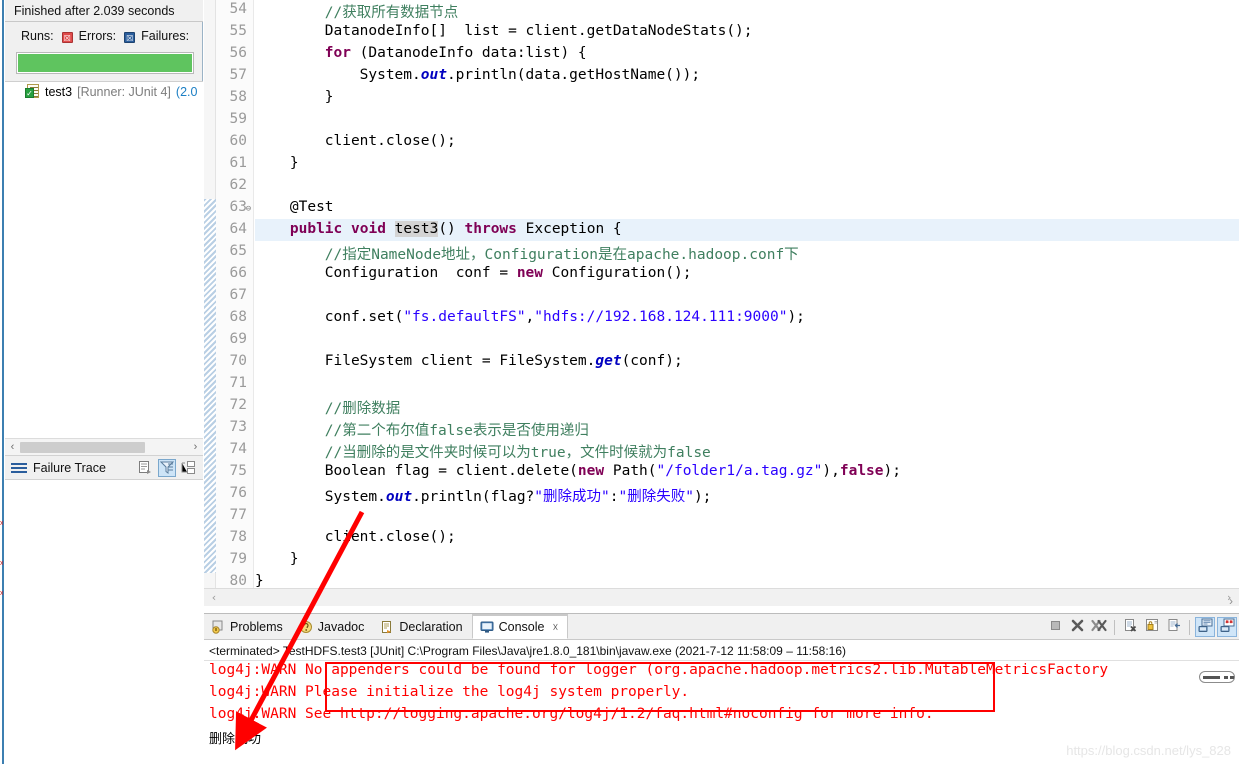  I want to click on failure-trace-body, so click(104, 621).